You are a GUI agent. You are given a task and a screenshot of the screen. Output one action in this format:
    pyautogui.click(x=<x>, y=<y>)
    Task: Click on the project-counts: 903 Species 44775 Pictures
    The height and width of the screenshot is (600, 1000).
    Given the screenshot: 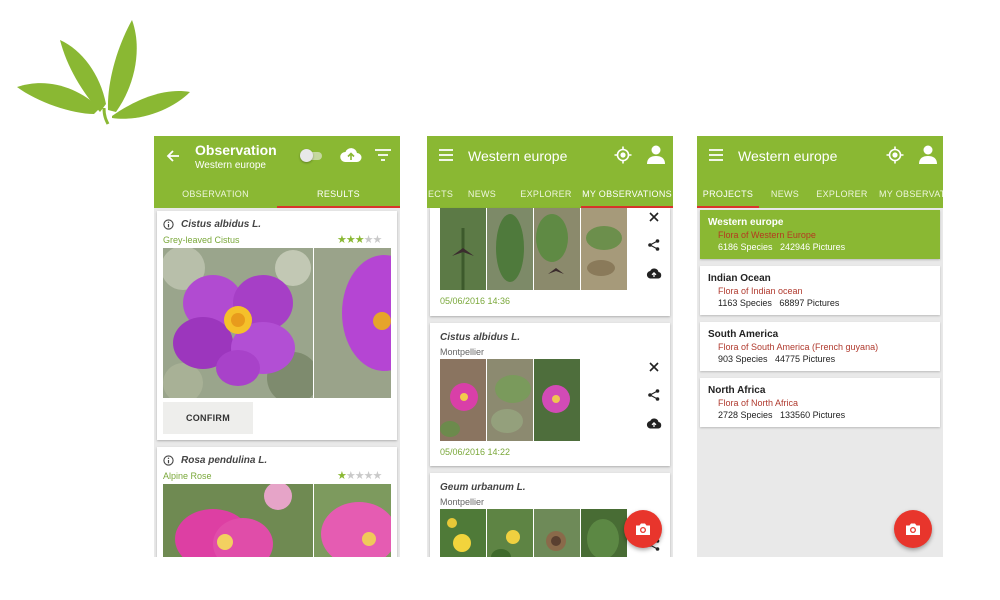 What is the action you would take?
    pyautogui.click(x=777, y=359)
    